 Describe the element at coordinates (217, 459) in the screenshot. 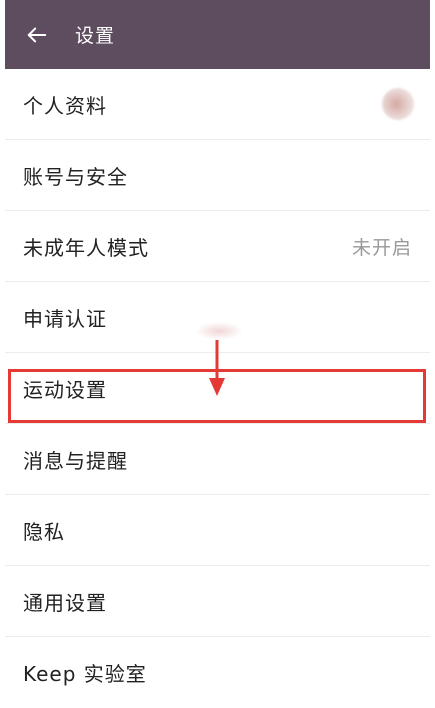

I see `settings-item-messages-reminders: 消息与提醒` at that location.